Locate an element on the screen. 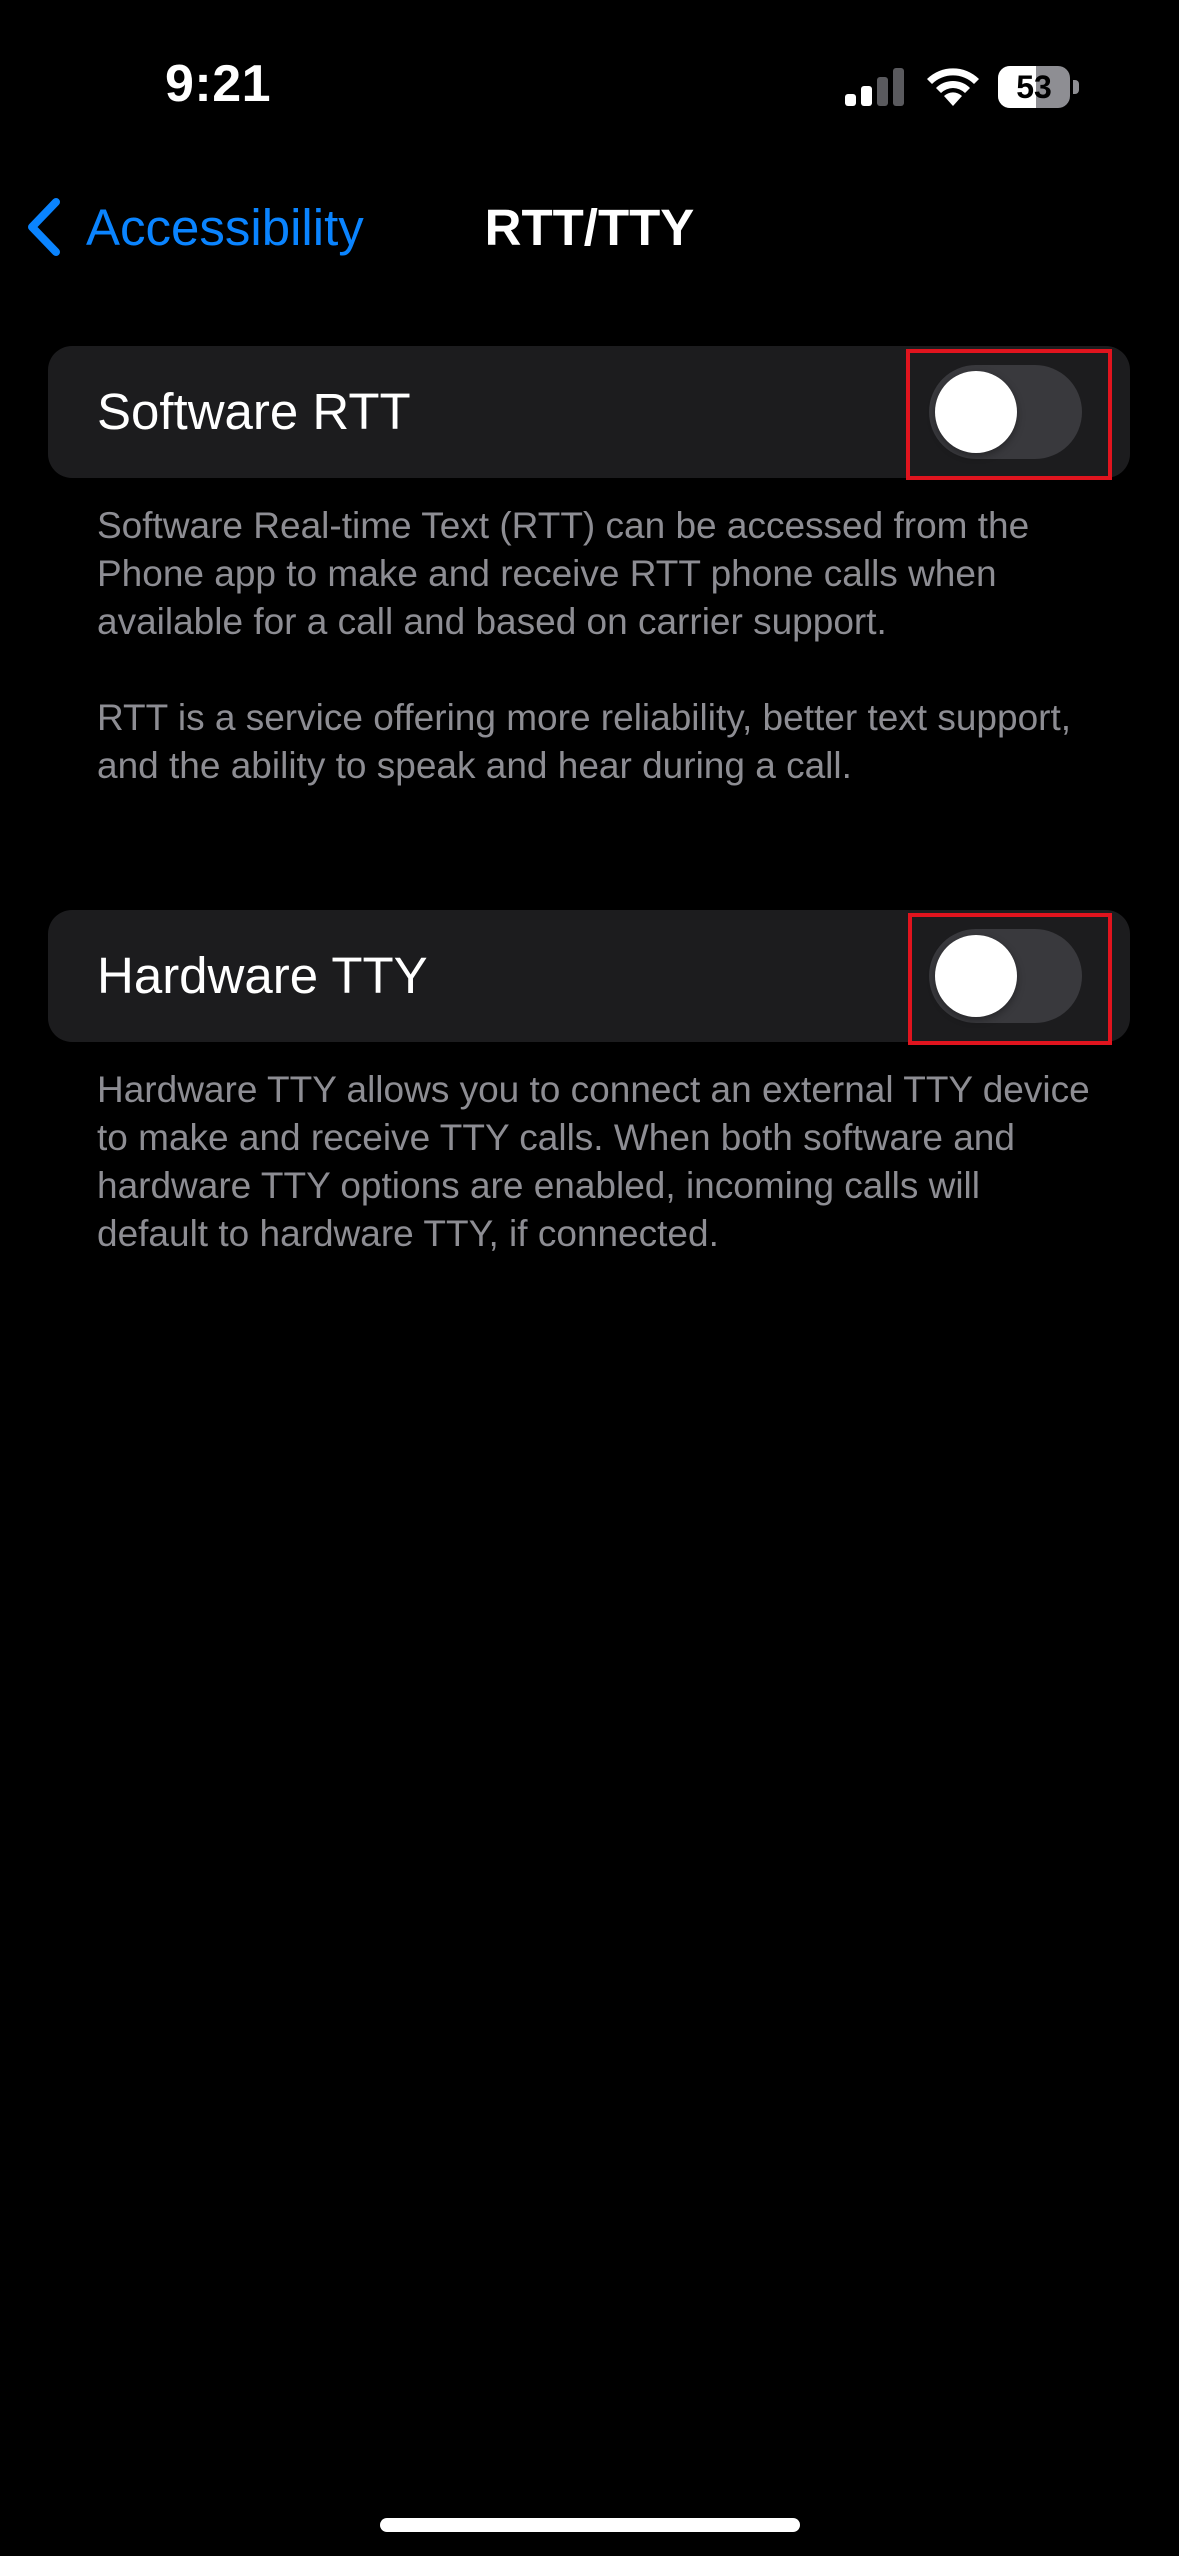 The width and height of the screenshot is (1179, 2556). navigation-bar: Accessibility RTT/TTY is located at coordinates (589, 227).